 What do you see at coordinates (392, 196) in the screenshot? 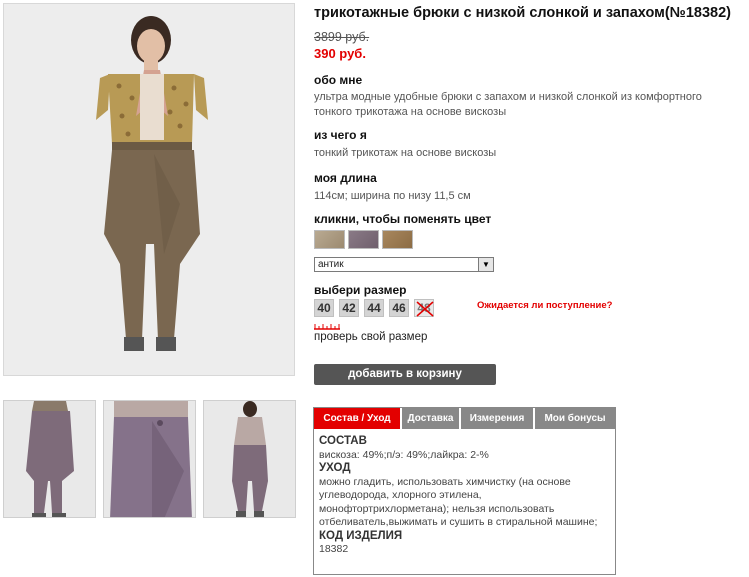
I see `length-text: 114см; ширина по низу 11,5 см` at bounding box center [392, 196].